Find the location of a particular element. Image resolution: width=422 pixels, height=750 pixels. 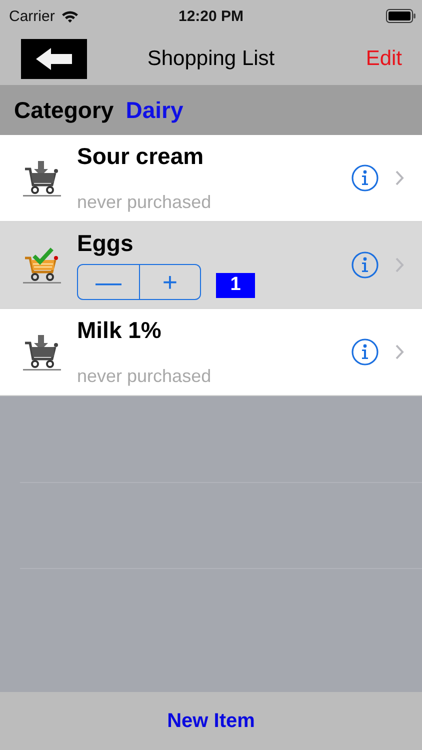

screen-title: Shopping List is located at coordinates (211, 58).